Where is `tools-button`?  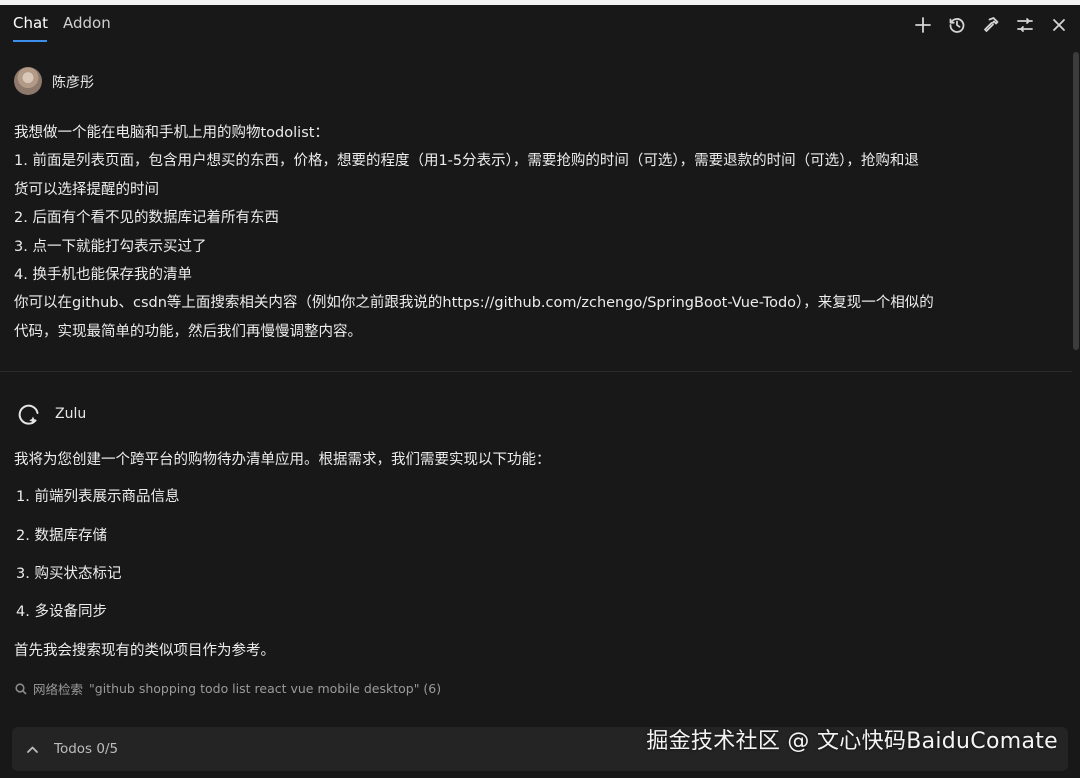 tools-button is located at coordinates (991, 25).